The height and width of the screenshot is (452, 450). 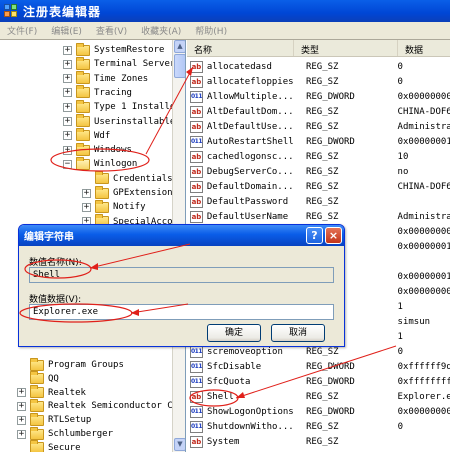 I want to click on list-row: ab allocatedasd REG_SZ 0, so click(x=318, y=67).